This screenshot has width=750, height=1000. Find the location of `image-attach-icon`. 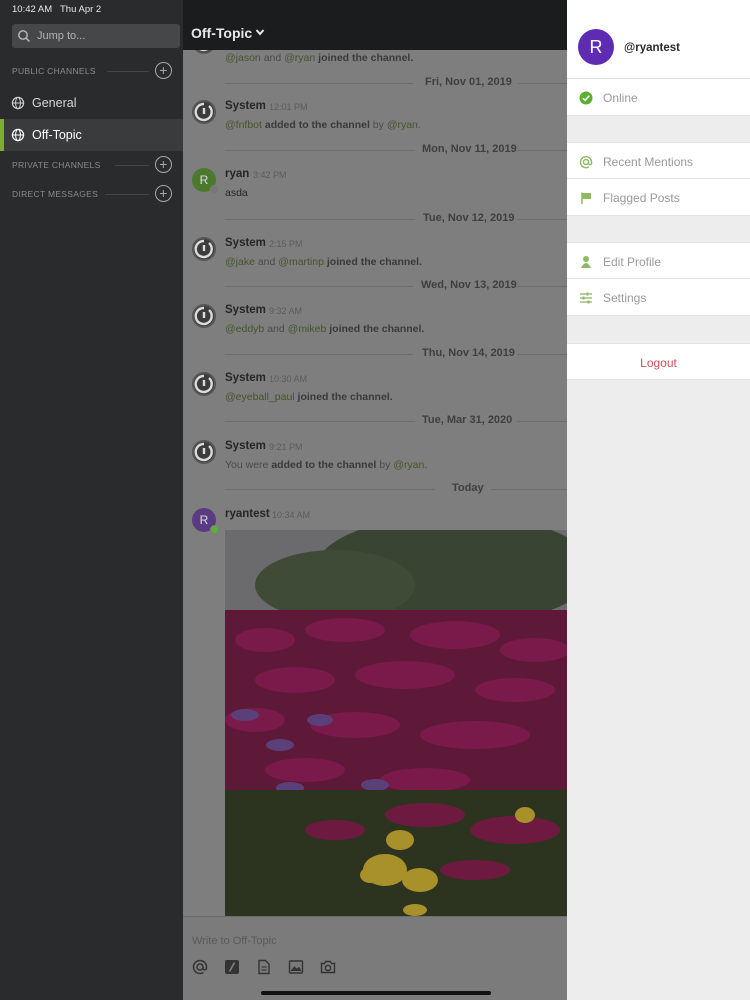

image-attach-icon is located at coordinates (296, 967).